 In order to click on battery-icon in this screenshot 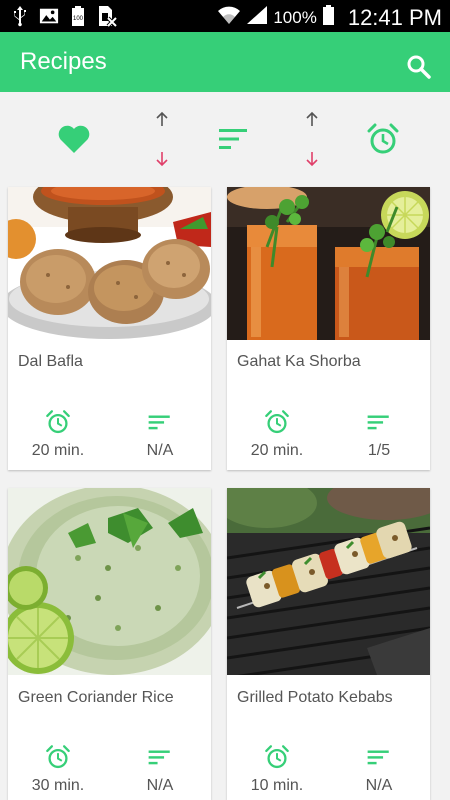, I will do `click(328, 17)`.